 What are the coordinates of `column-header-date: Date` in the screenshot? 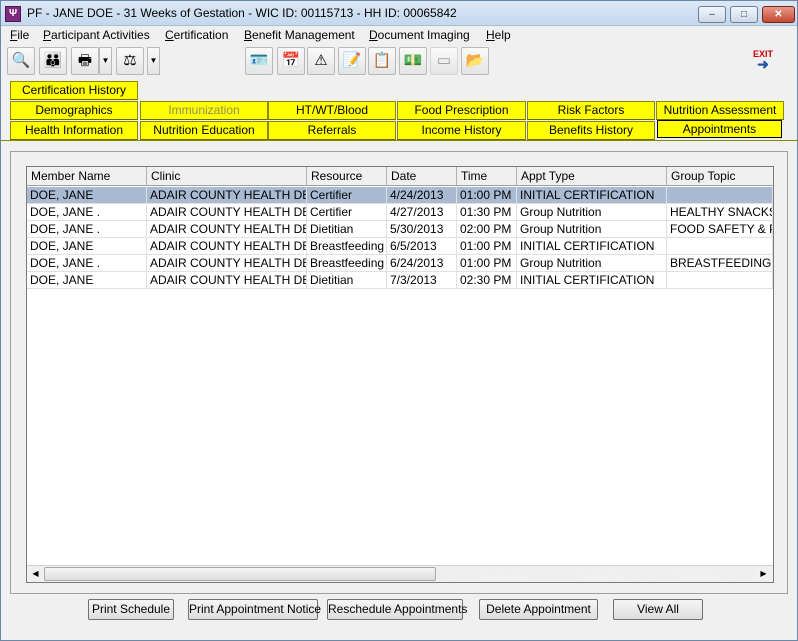 It's located at (422, 176).